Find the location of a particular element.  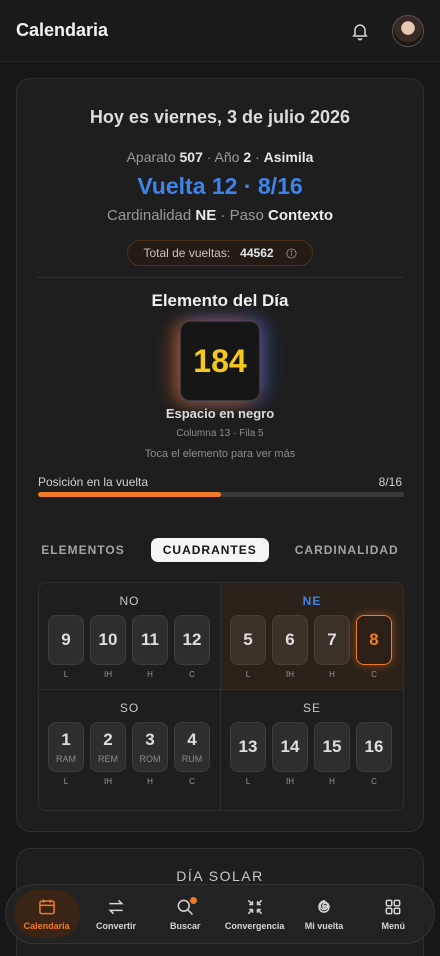

tile-column: 9L is located at coordinates (66, 647).